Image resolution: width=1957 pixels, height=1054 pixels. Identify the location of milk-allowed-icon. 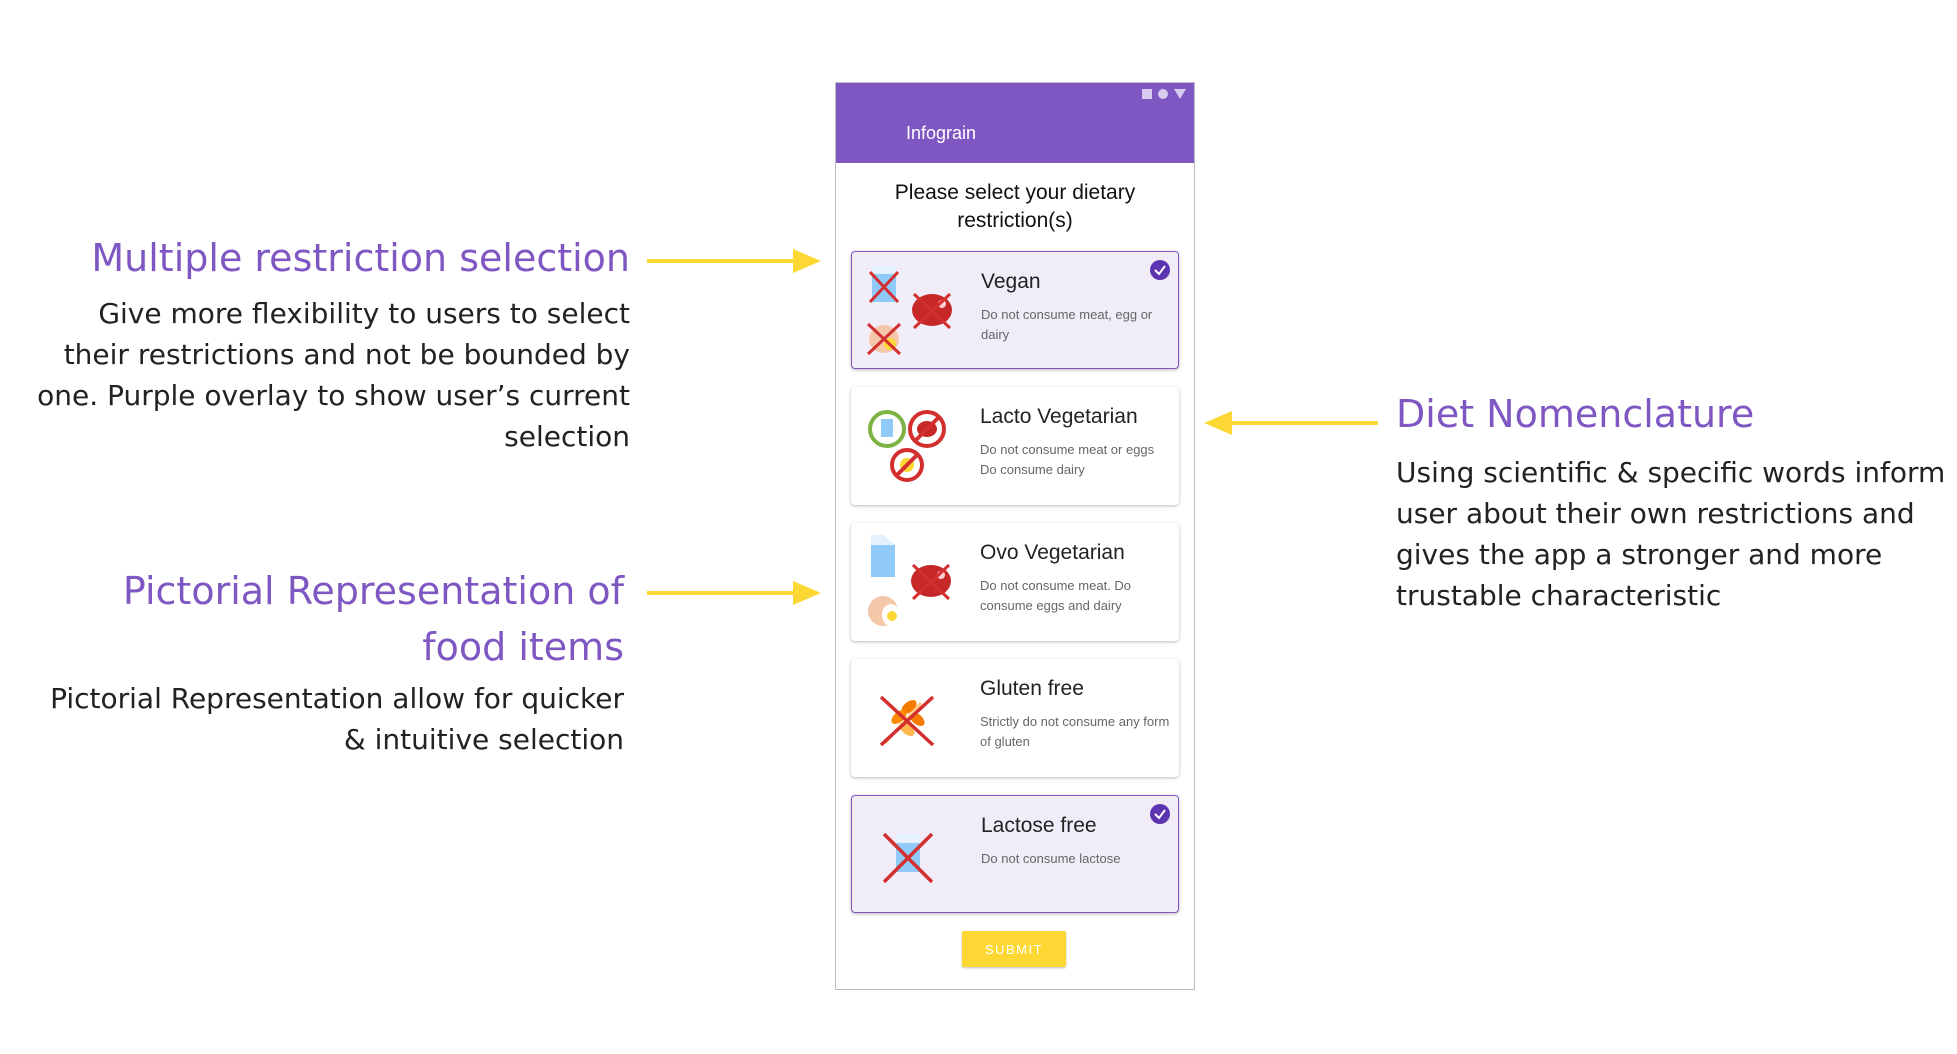
(887, 429).